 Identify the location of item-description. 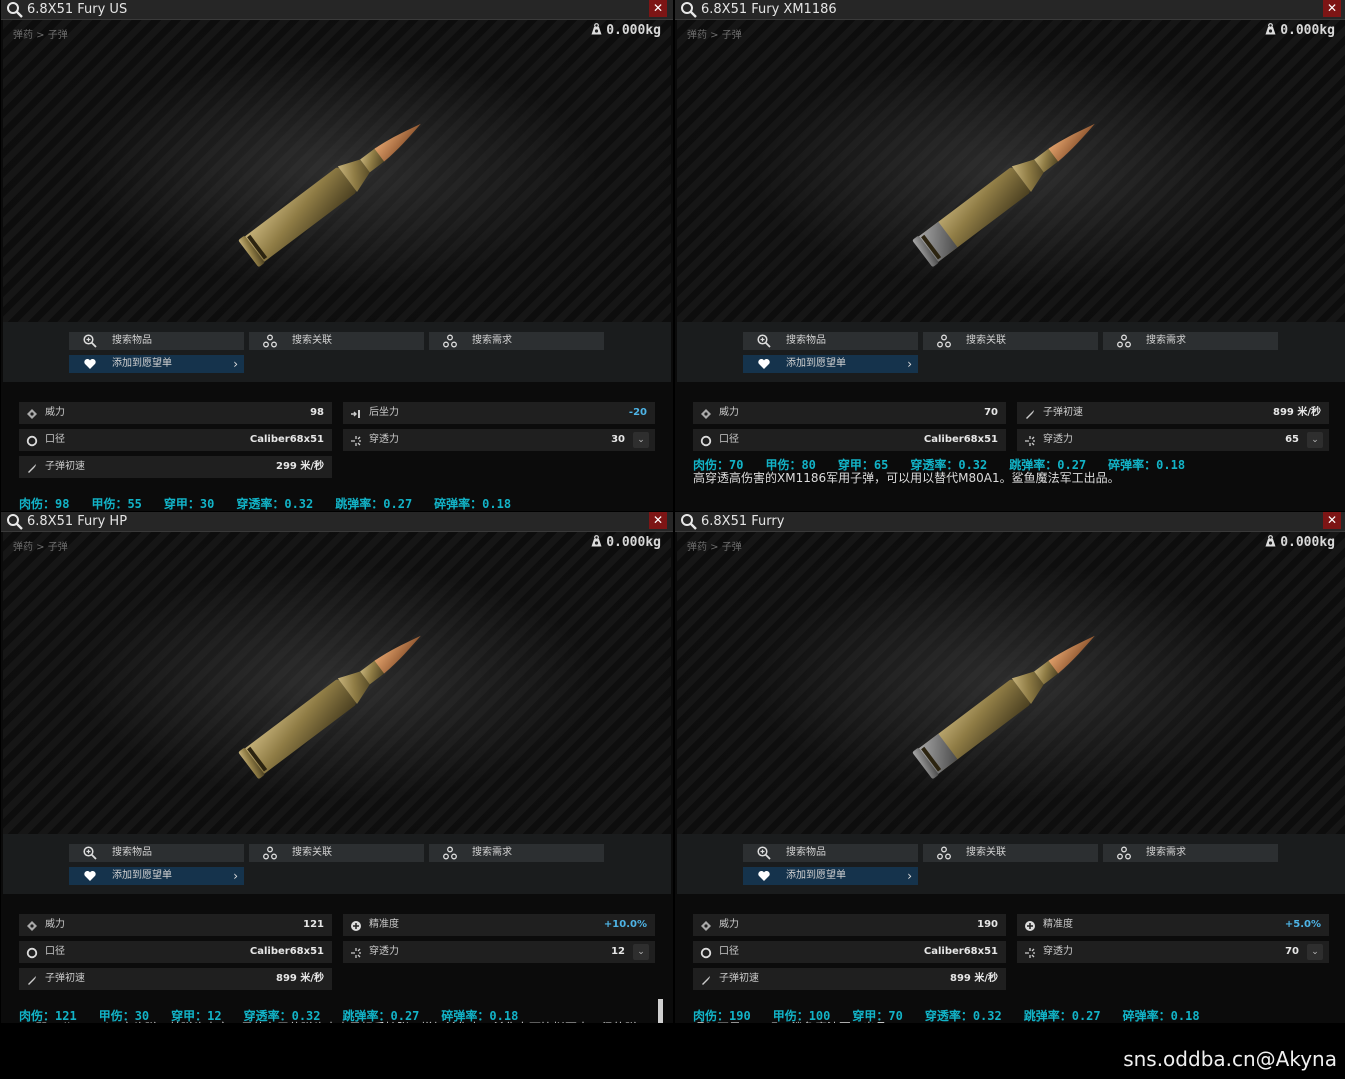
(335, 510).